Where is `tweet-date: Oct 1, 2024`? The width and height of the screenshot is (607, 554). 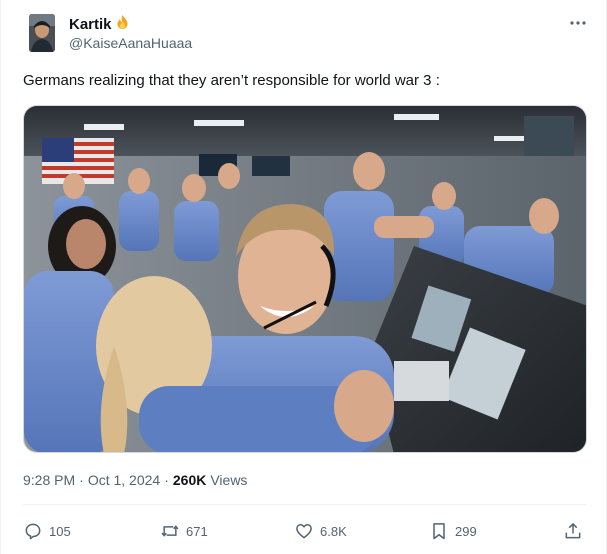
tweet-date: Oct 1, 2024 is located at coordinates (124, 480).